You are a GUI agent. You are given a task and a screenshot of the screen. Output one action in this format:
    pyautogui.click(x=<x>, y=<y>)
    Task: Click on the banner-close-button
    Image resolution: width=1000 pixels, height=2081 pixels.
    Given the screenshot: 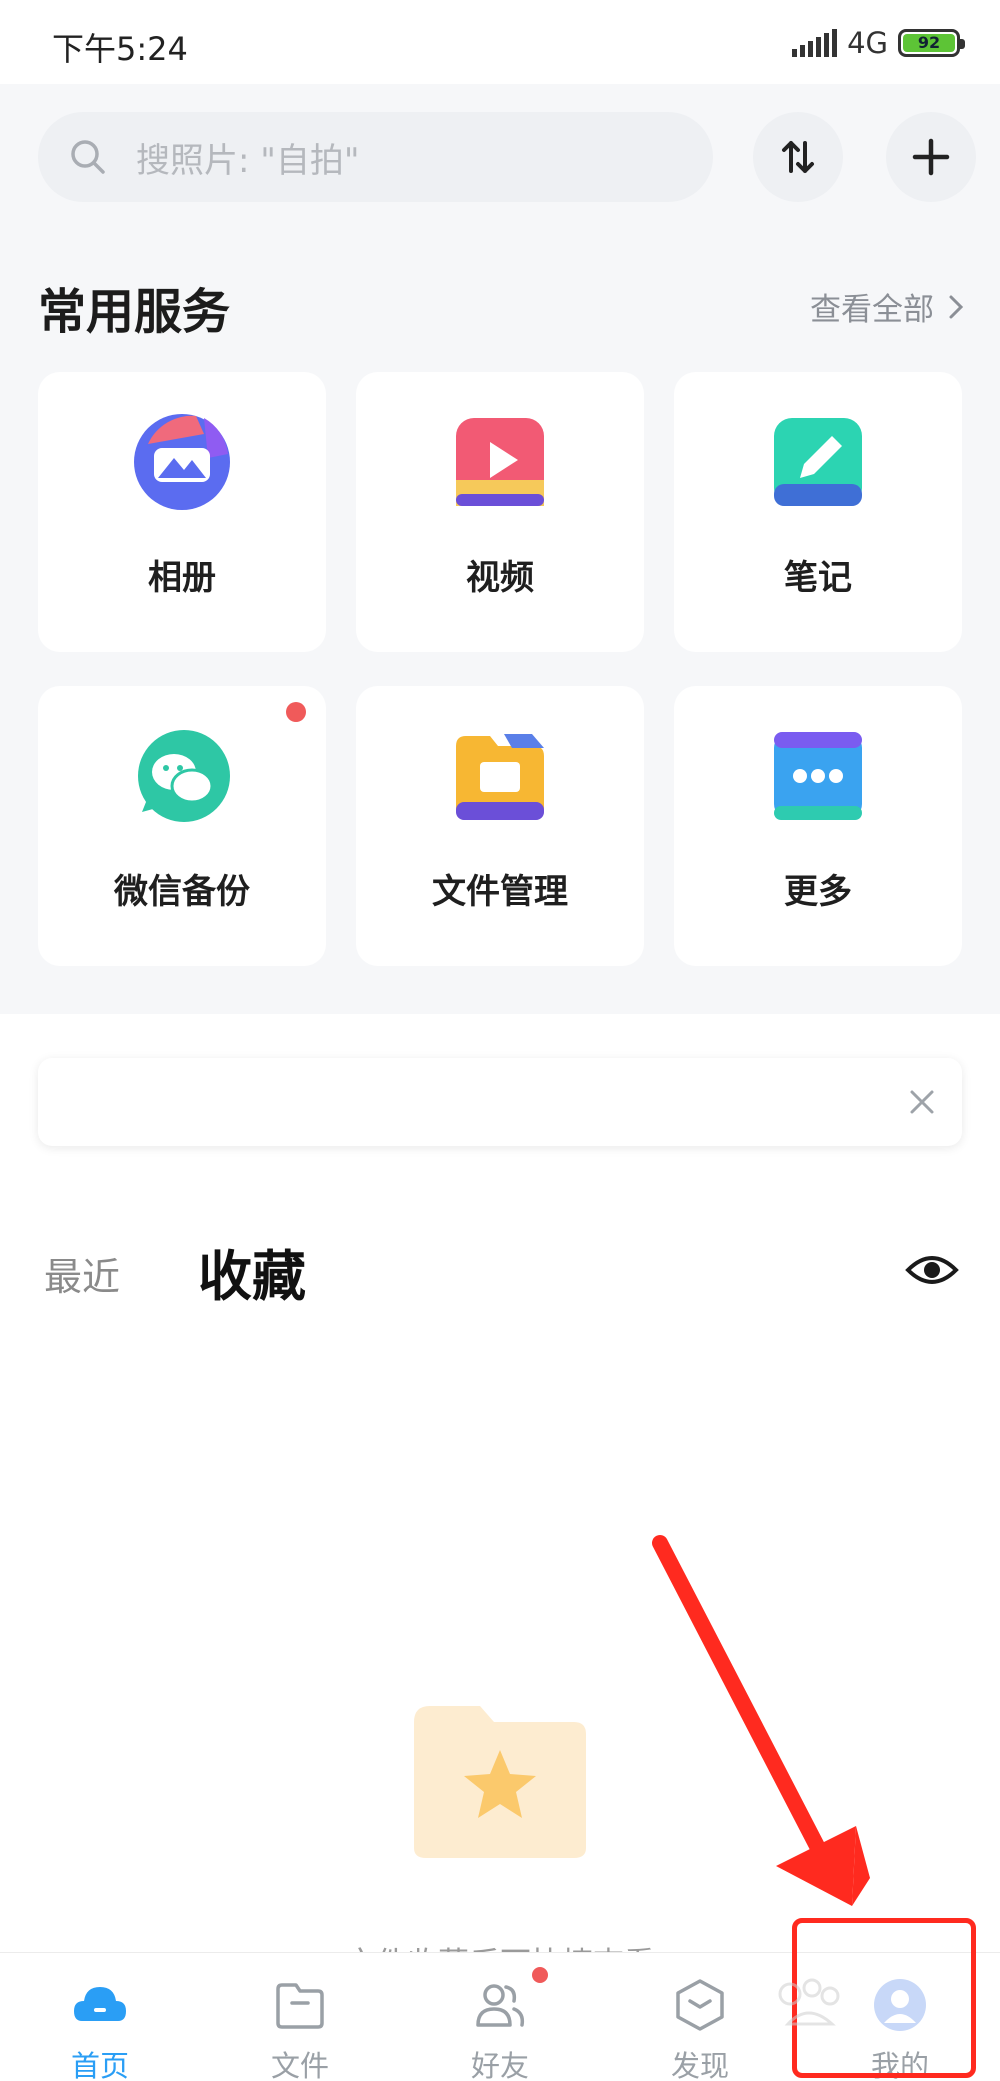 What is the action you would take?
    pyautogui.click(x=922, y=1102)
    